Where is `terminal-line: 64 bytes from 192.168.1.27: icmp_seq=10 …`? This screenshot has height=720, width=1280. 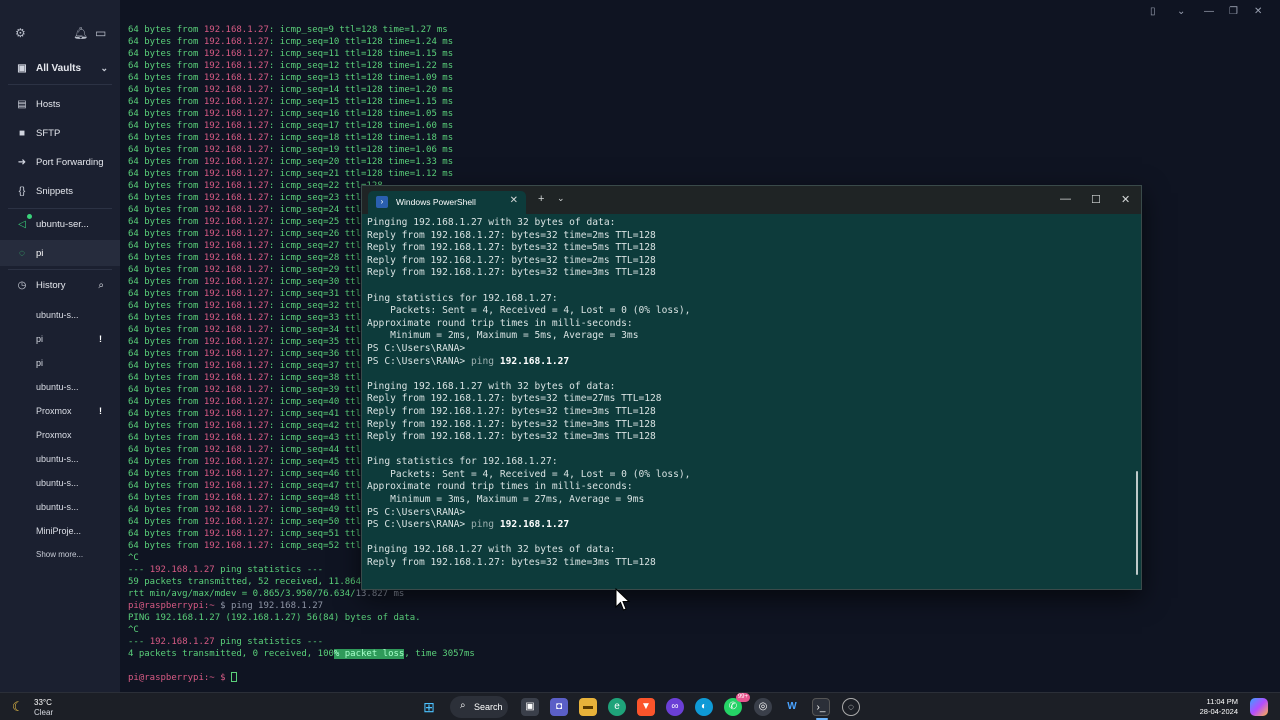
terminal-line: 64 bytes from 192.168.1.27: icmp_seq=10 … is located at coordinates (703, 42).